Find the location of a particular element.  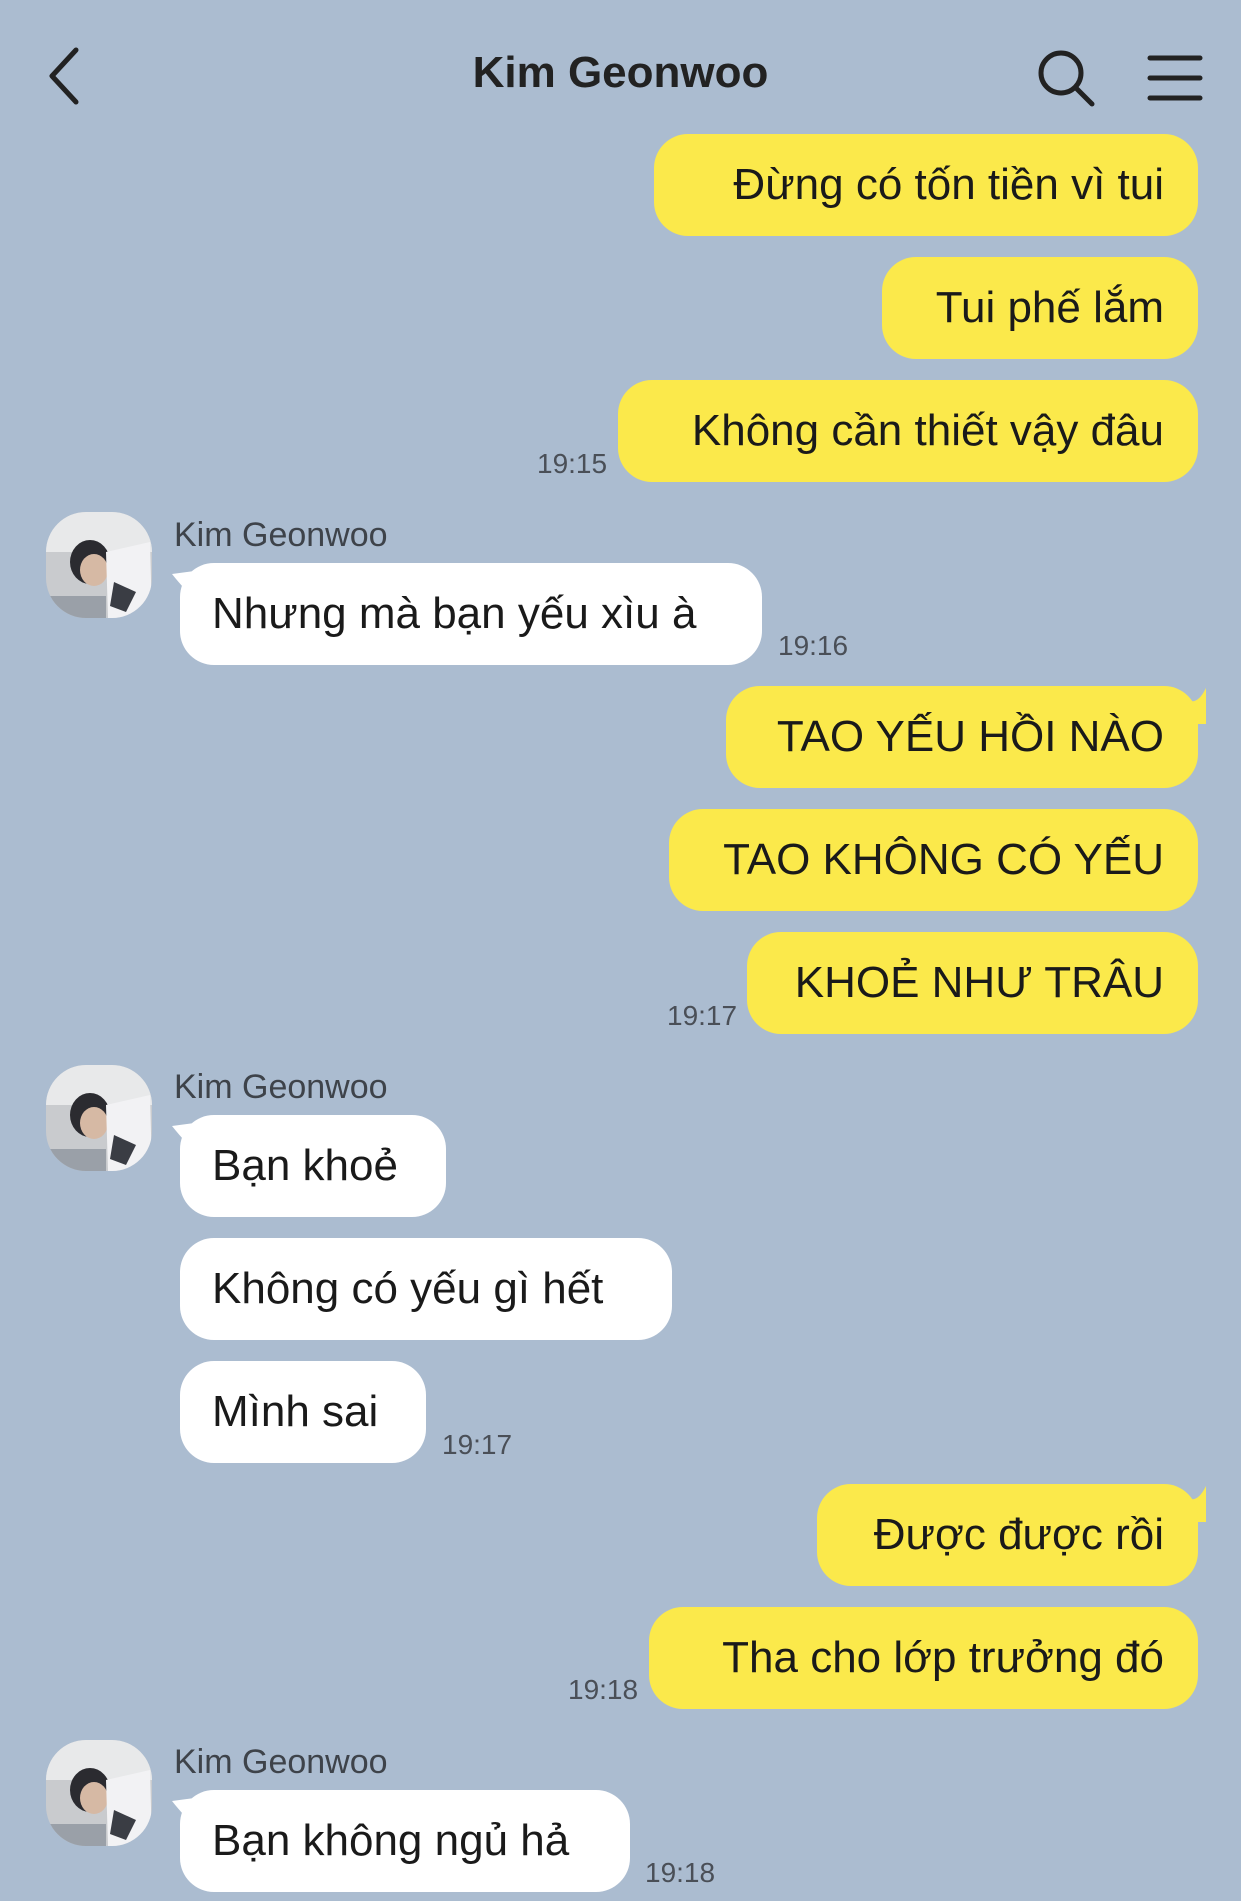

message-text: Nhưng mà bạn yếu xìu à is located at coordinates (454, 613).